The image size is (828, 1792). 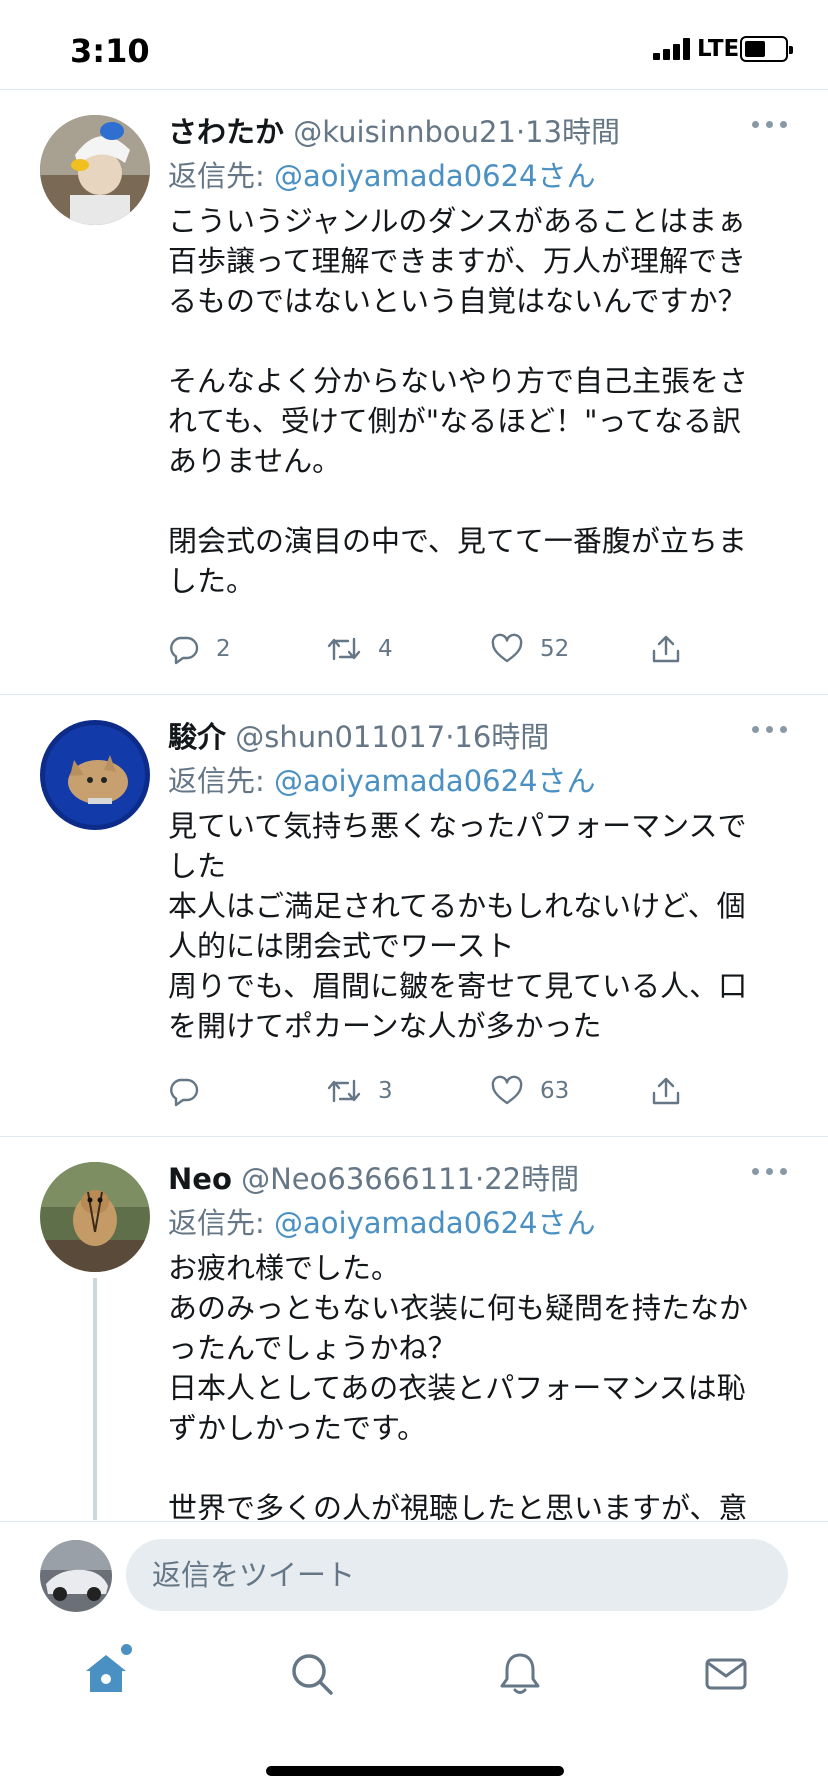 What do you see at coordinates (76, 1576) in the screenshot?
I see `my-avatar` at bounding box center [76, 1576].